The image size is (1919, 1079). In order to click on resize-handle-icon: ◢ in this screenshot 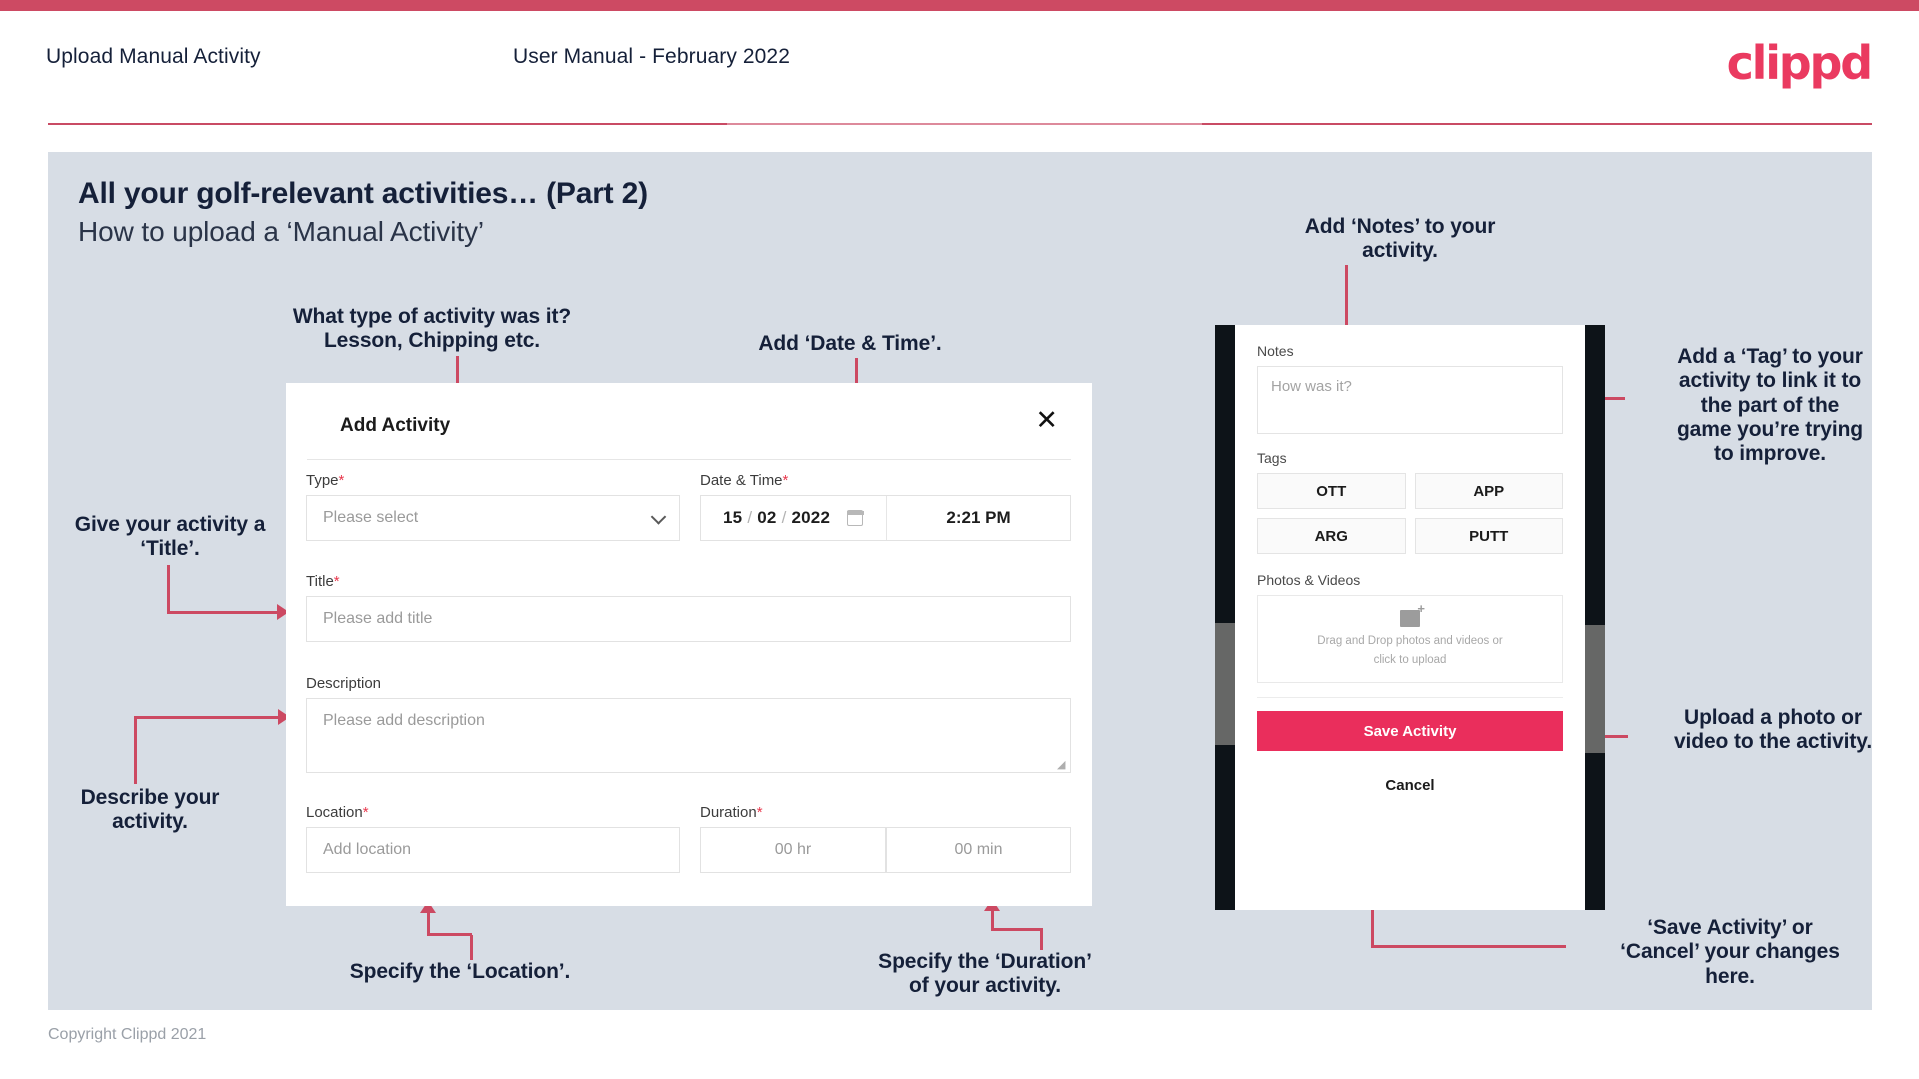, I will do `click(1062, 765)`.